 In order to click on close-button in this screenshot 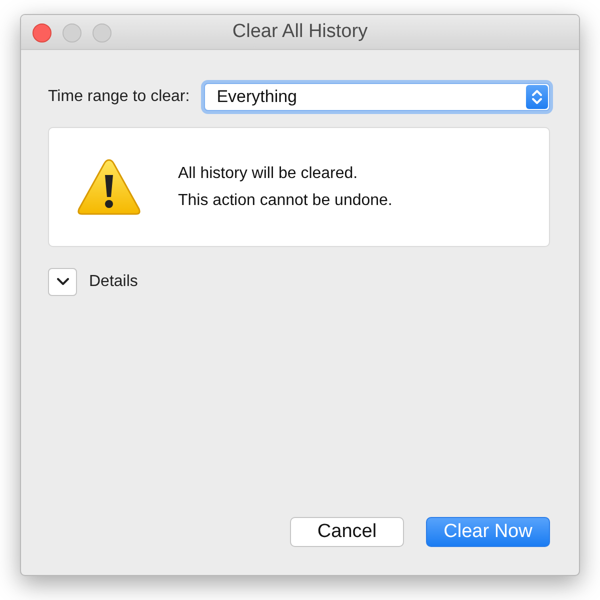, I will do `click(42, 33)`.